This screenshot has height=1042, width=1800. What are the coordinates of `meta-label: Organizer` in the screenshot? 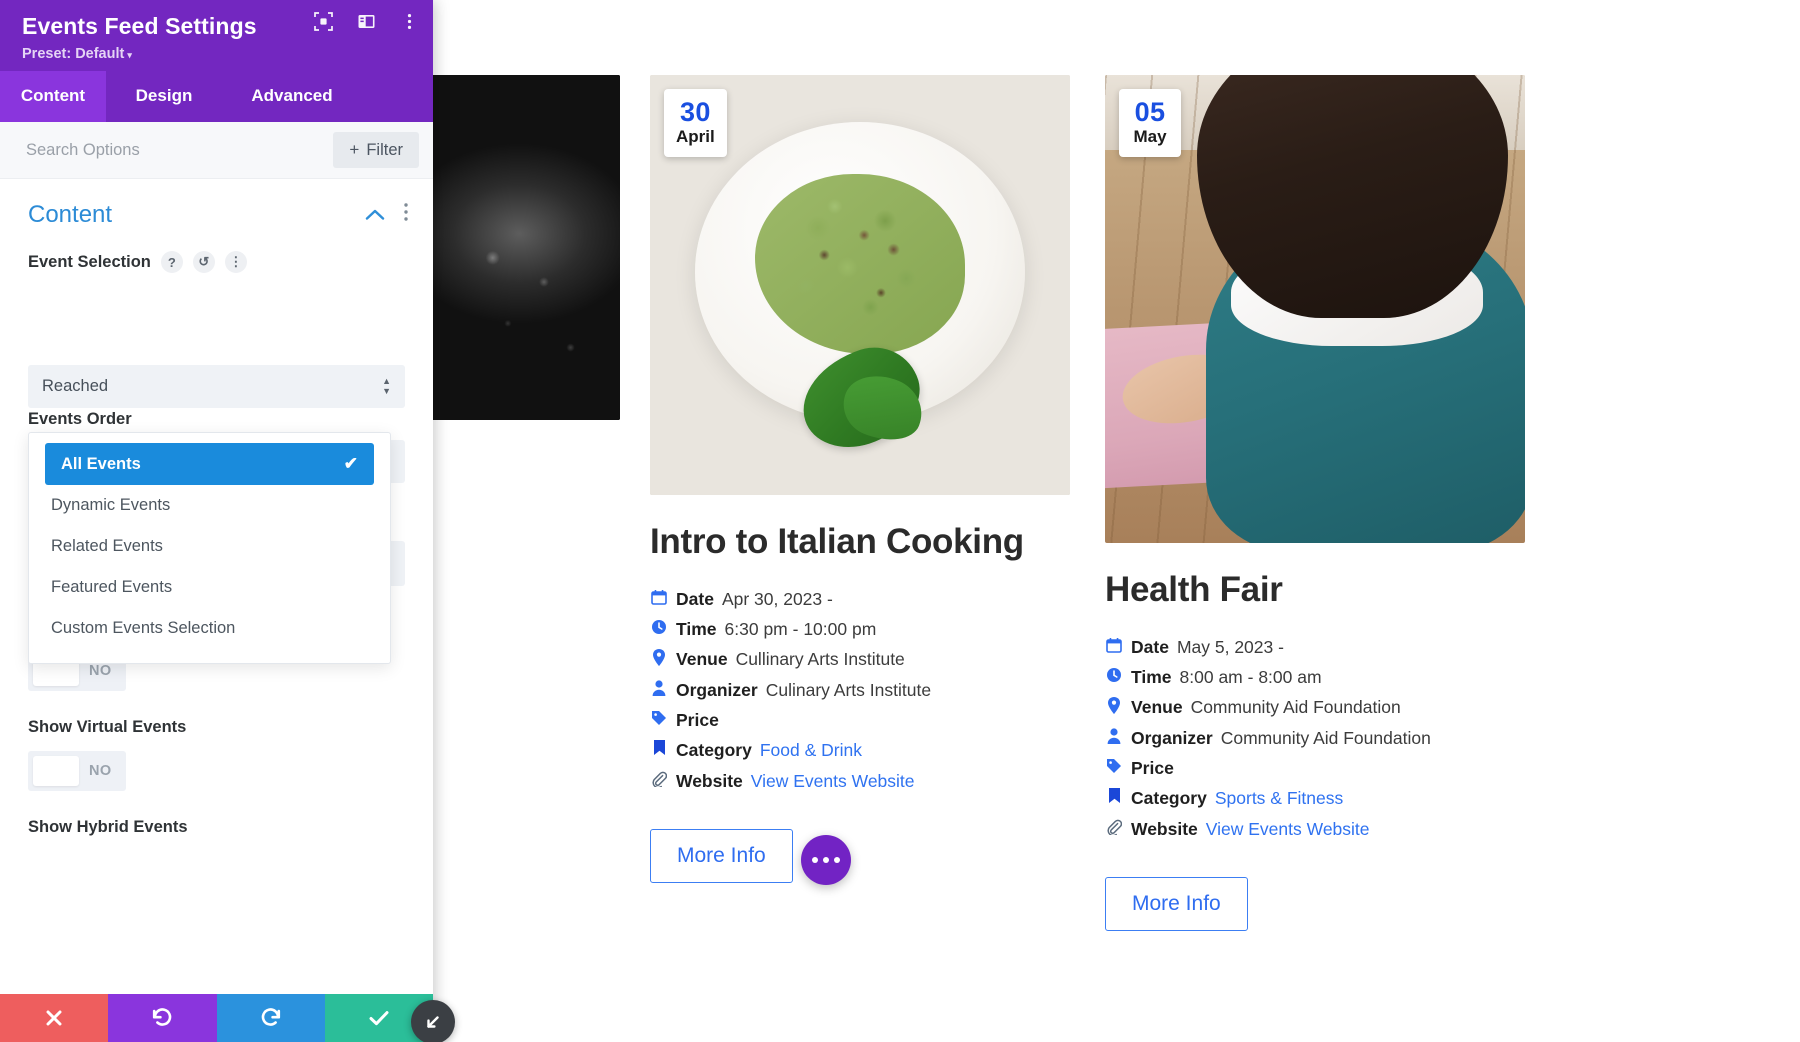 It's located at (1172, 737).